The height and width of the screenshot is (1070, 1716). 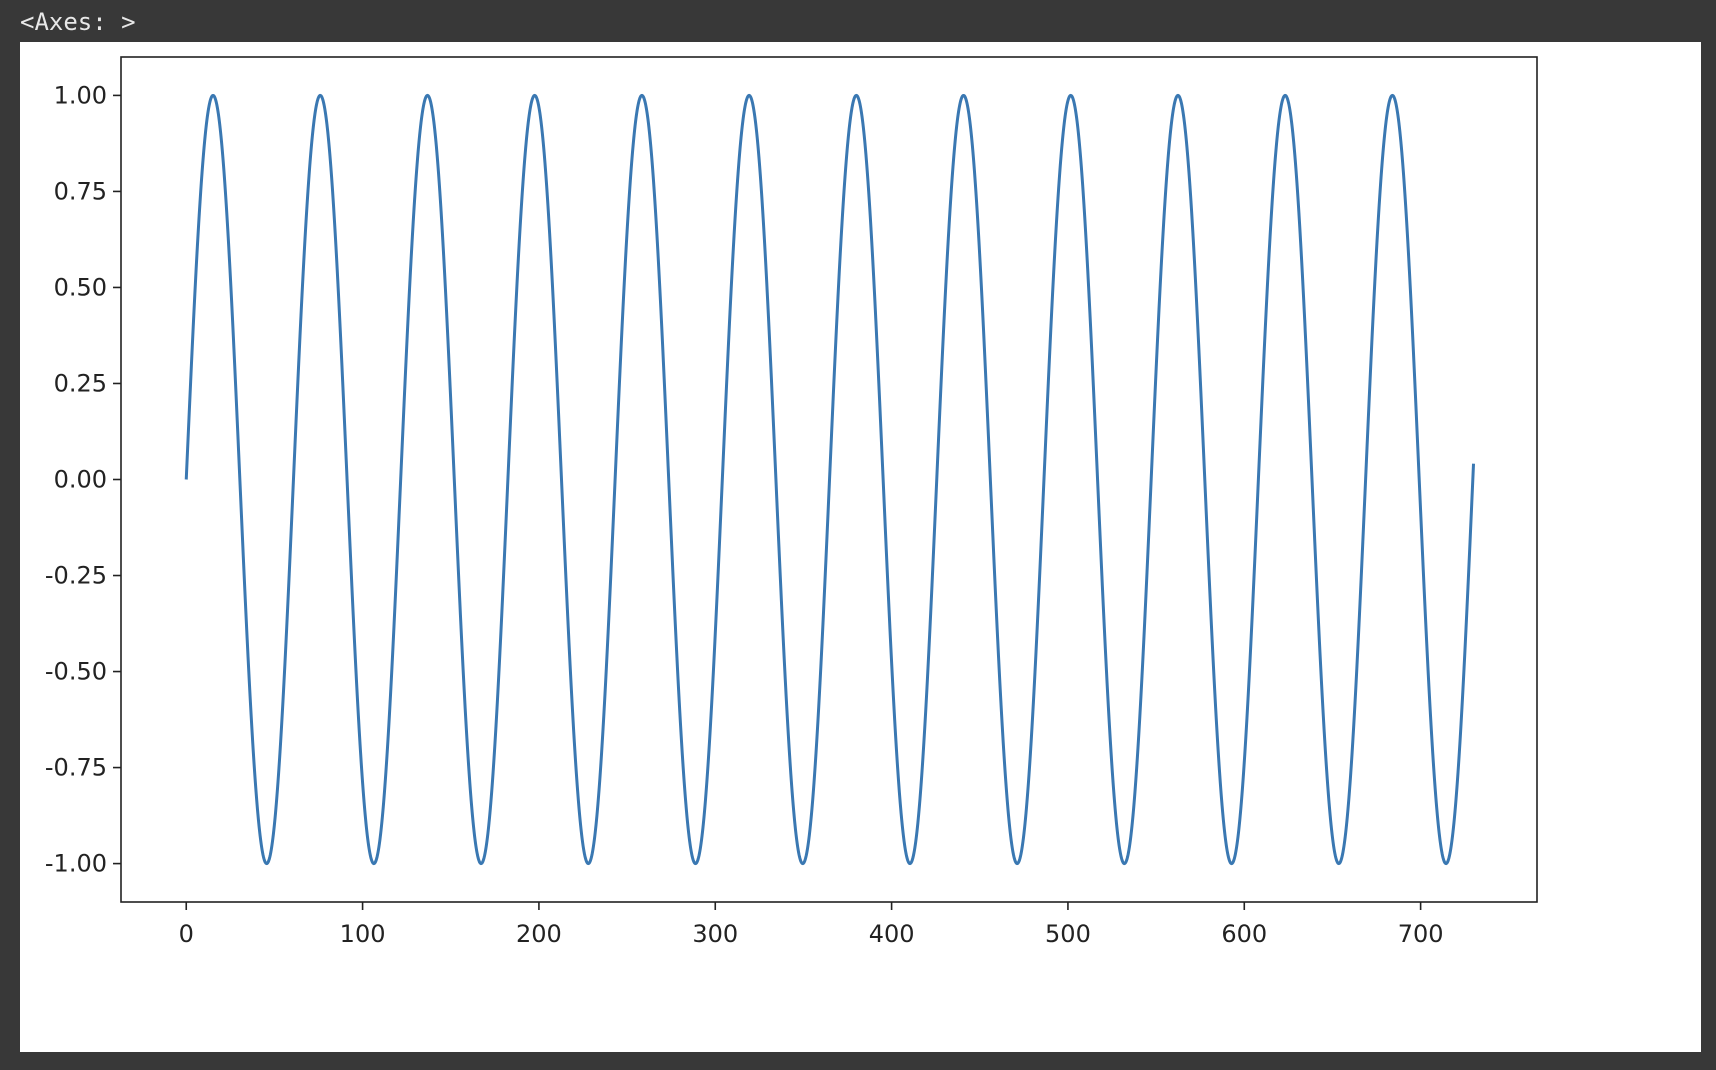 What do you see at coordinates (80, 287) in the screenshot?
I see `y-tick-label: 0.50` at bounding box center [80, 287].